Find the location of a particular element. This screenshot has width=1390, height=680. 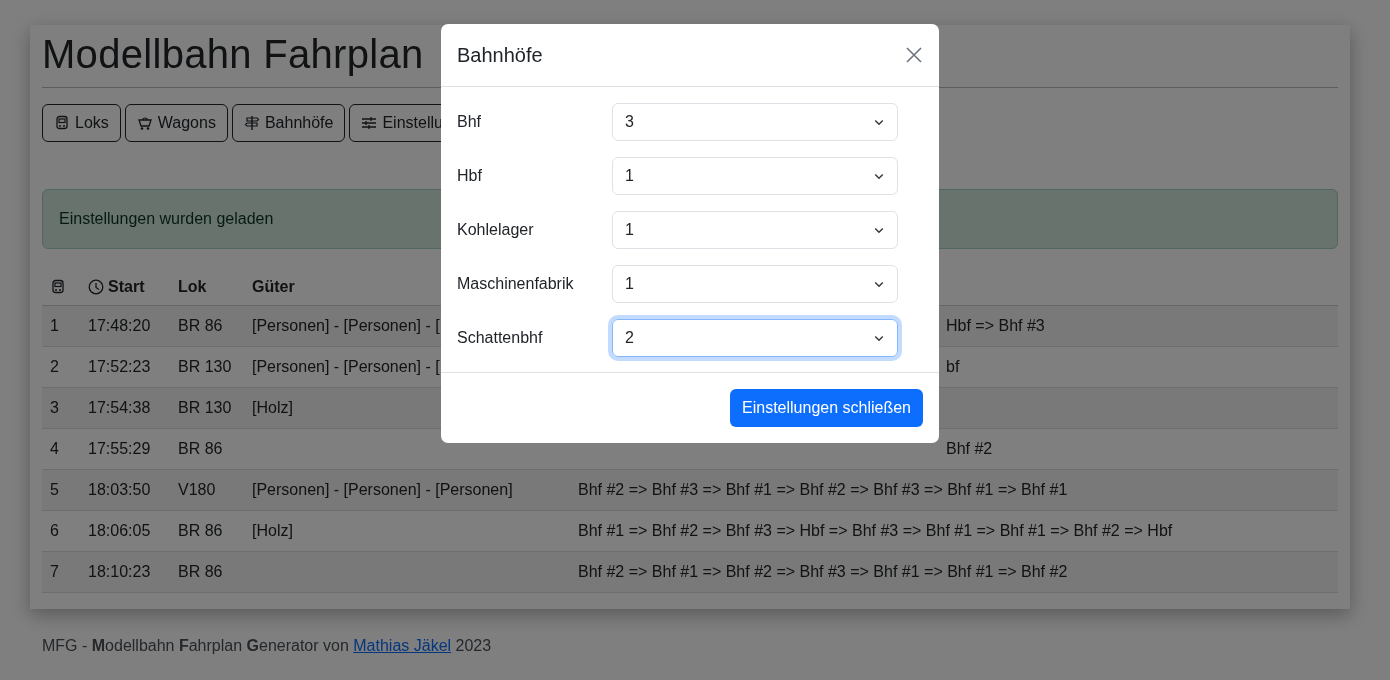

table-cell: 1 is located at coordinates (54, 325).